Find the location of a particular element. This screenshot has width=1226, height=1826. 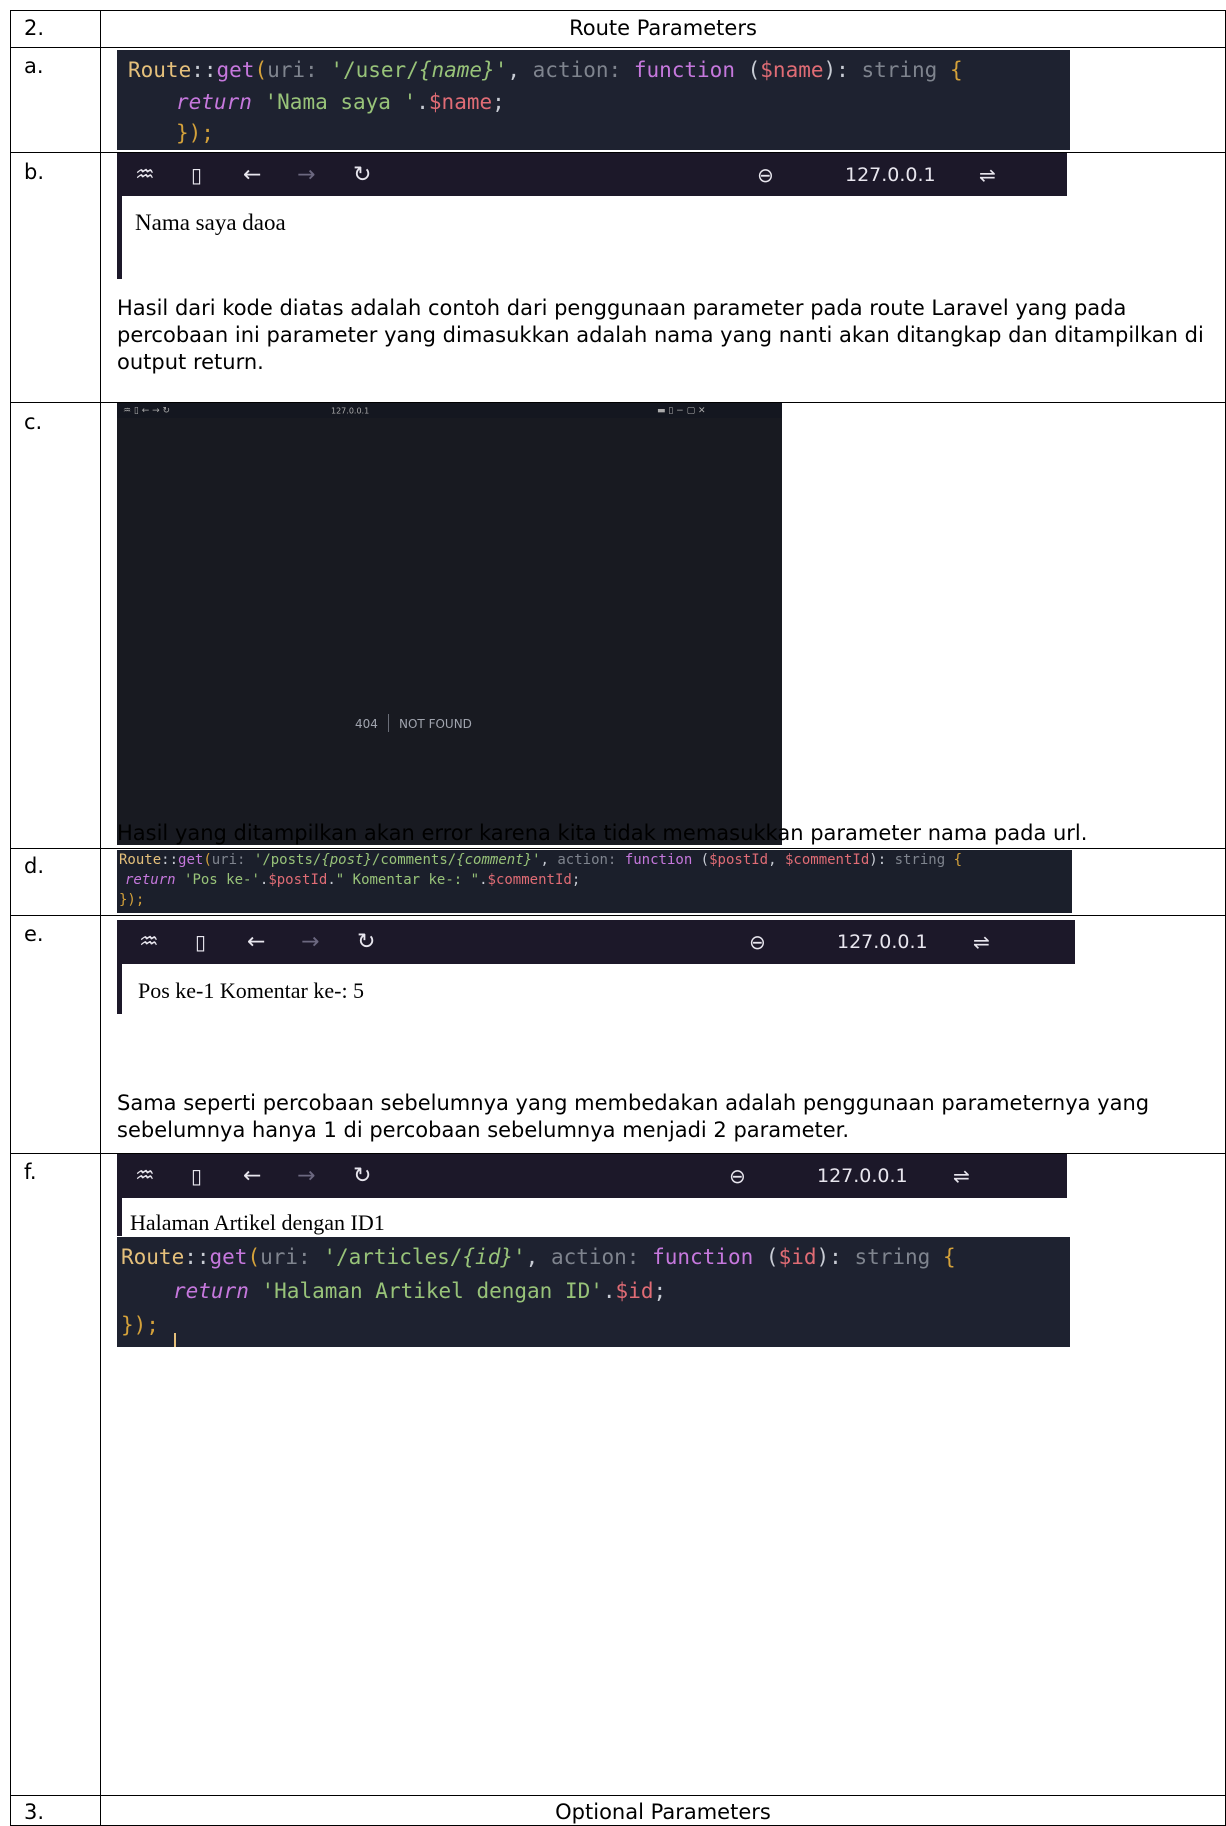

section-number: 2. is located at coordinates (34, 28).